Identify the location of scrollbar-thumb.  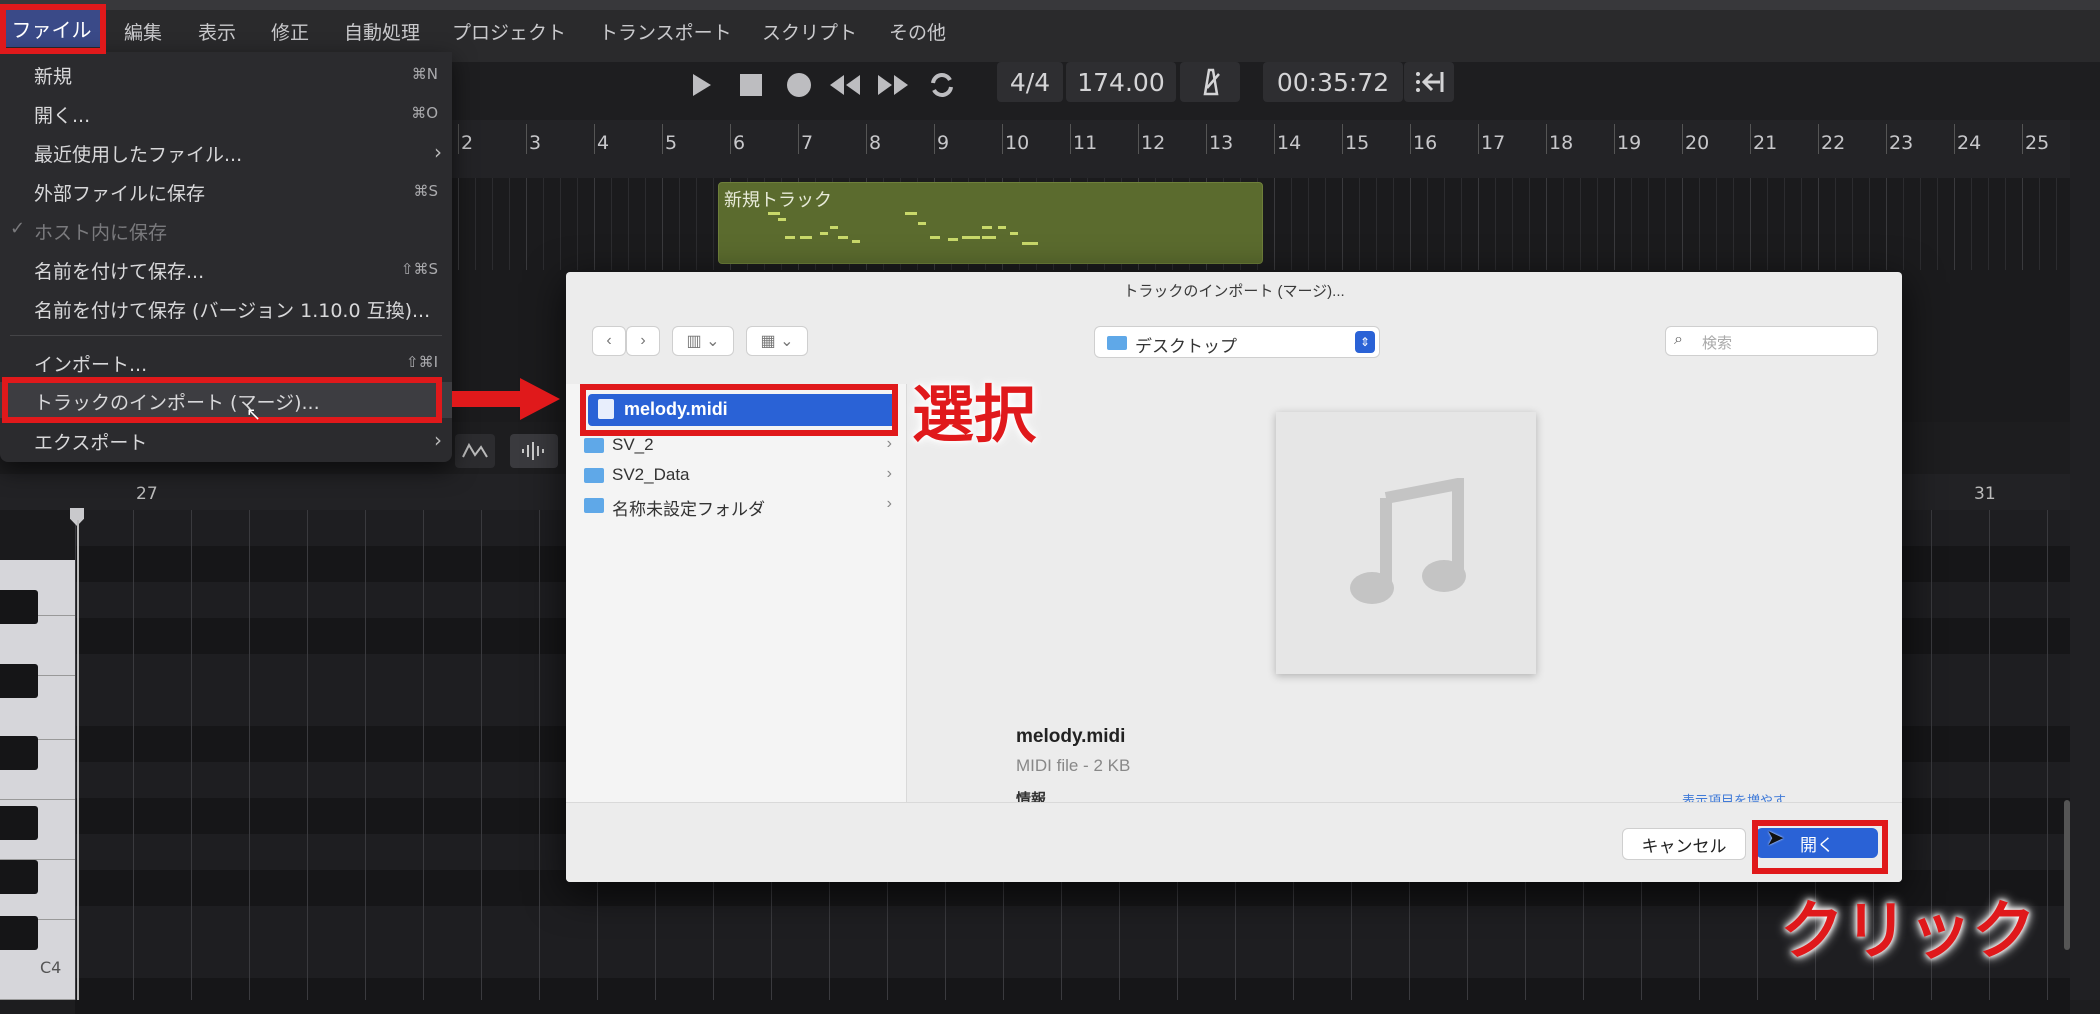
(2067, 875).